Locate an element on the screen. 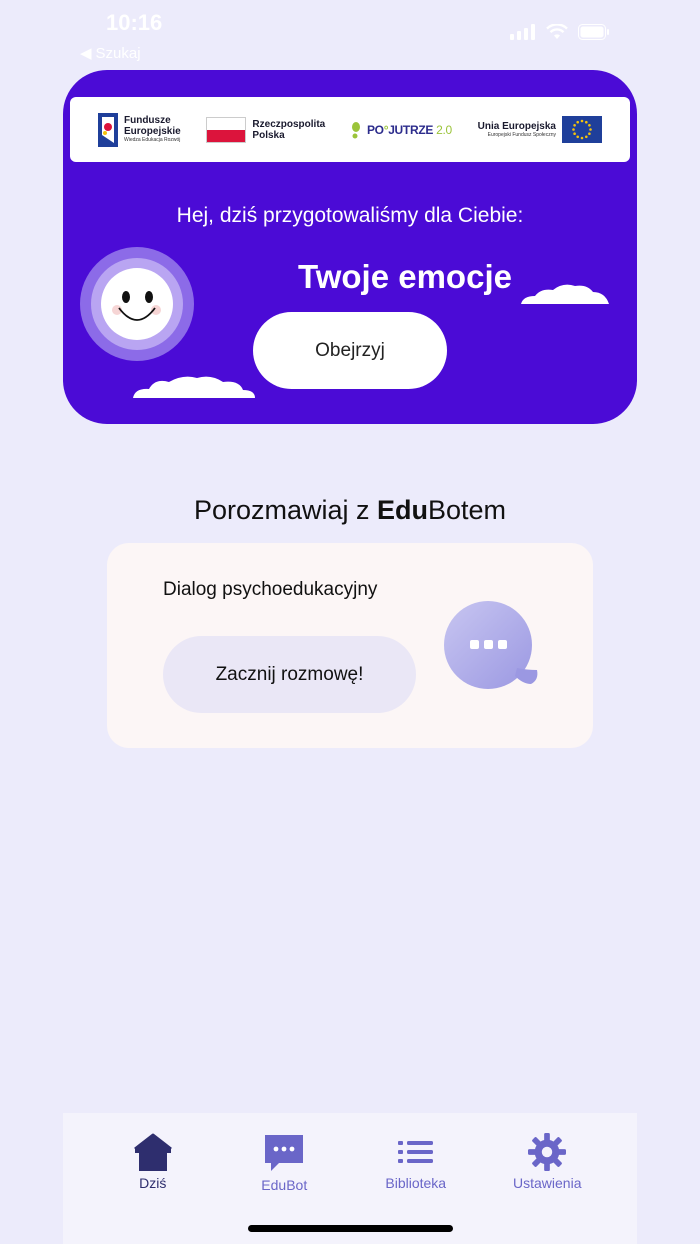 The width and height of the screenshot is (700, 1244). ue-line1: Unia Europejska is located at coordinates (516, 126).